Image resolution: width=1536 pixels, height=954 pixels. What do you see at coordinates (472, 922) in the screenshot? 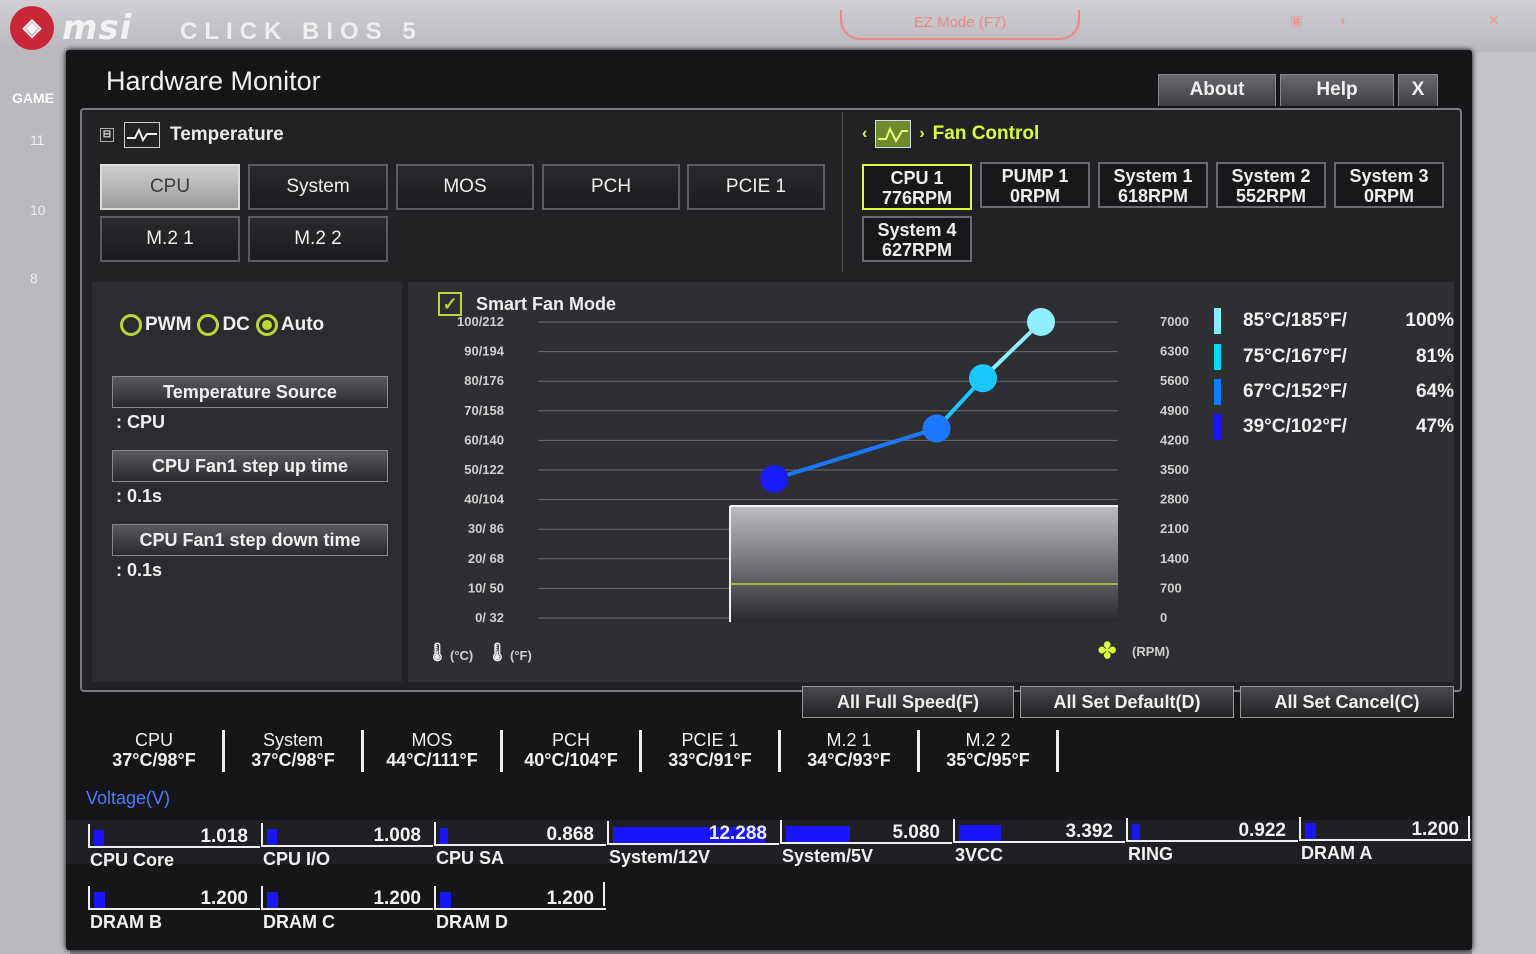
I see `voltage-name: DRAM D` at bounding box center [472, 922].